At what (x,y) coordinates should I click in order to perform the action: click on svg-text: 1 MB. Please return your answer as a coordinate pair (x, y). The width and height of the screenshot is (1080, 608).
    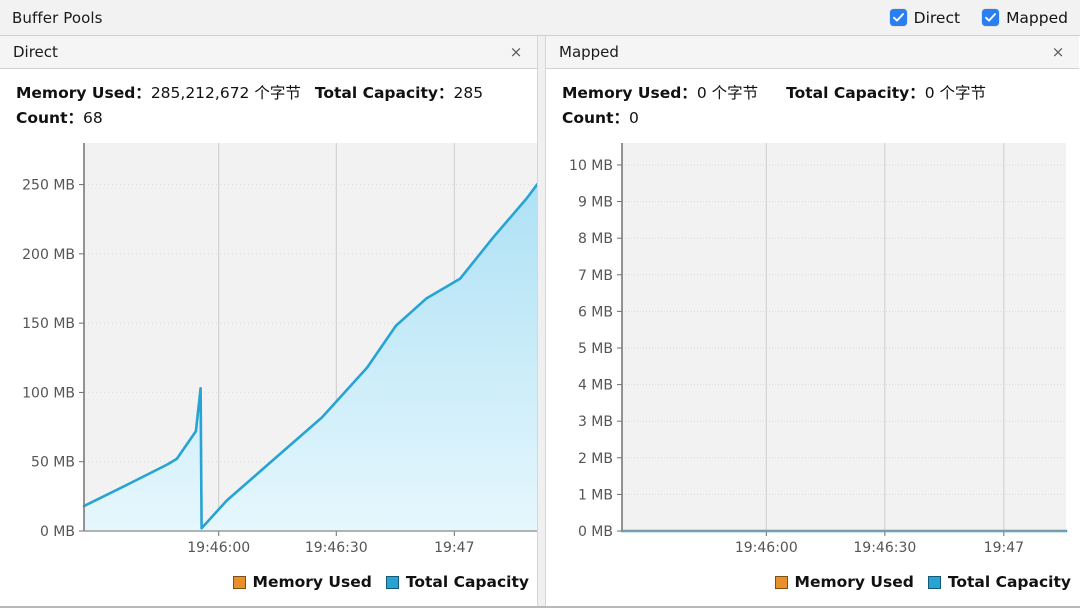
    Looking at the image, I should click on (595, 496).